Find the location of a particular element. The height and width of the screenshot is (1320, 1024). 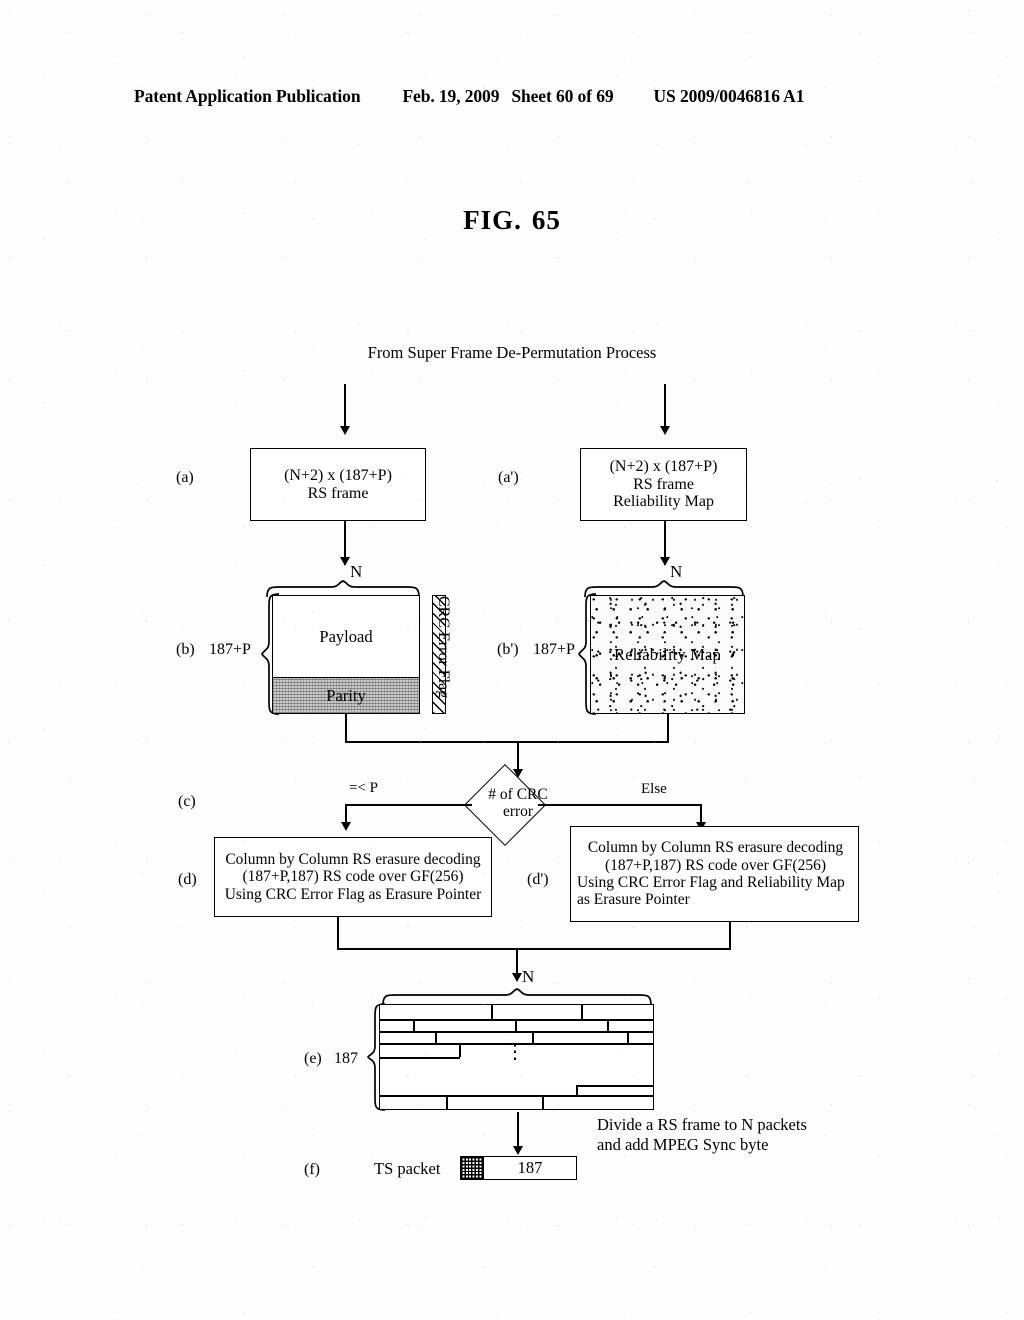

box-d-line1: Column by Column RS erasure decoding is located at coordinates (353, 859).